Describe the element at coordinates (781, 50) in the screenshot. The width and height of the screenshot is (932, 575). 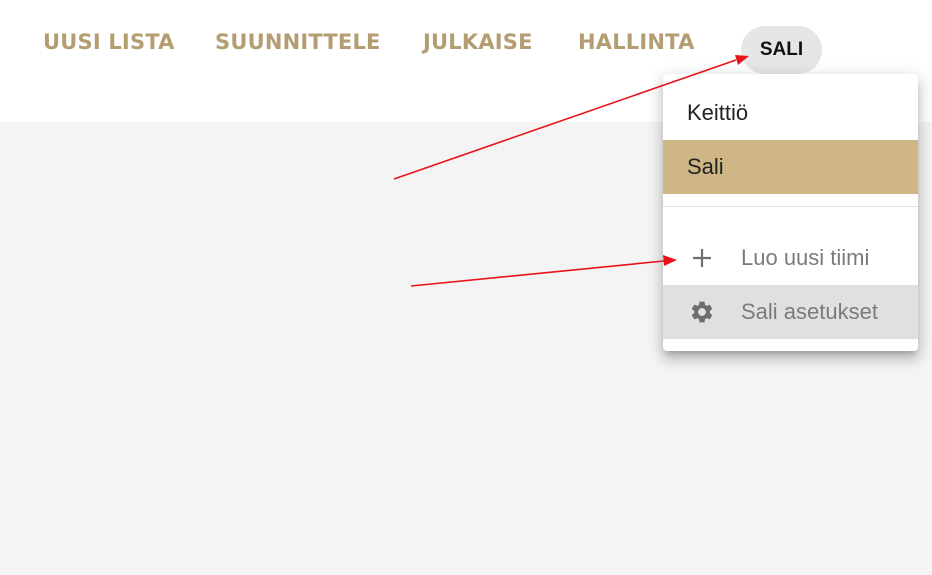
I see `team-selector-button: SALI` at that location.